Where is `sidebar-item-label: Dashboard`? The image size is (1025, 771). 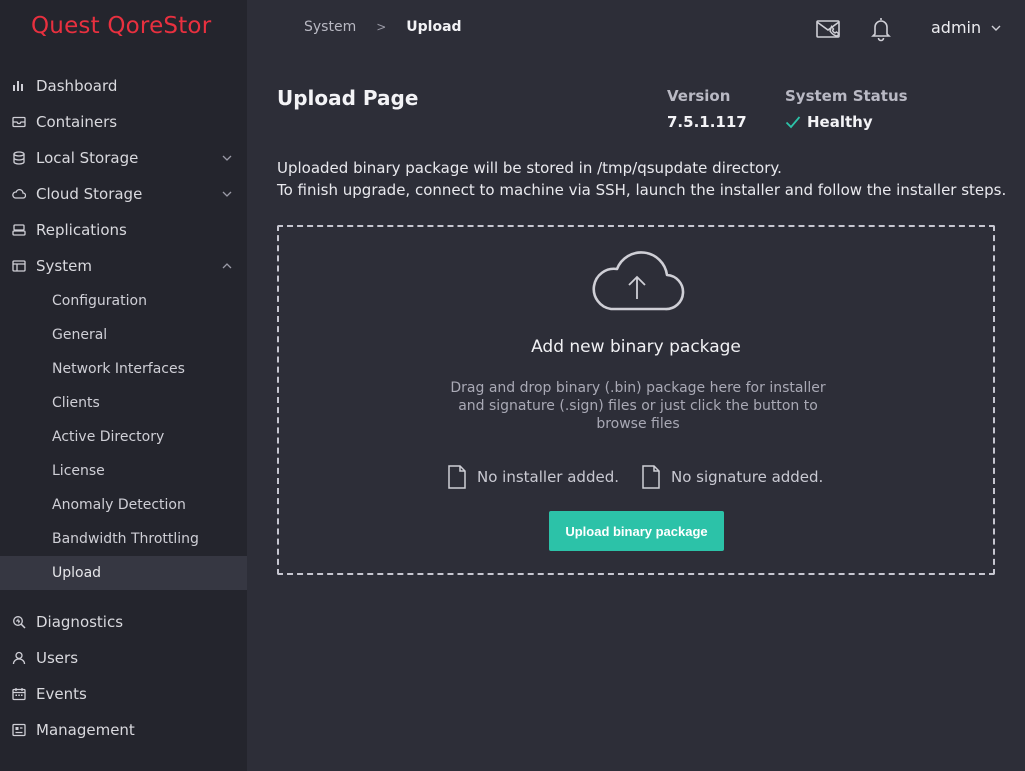 sidebar-item-label: Dashboard is located at coordinates (77, 86).